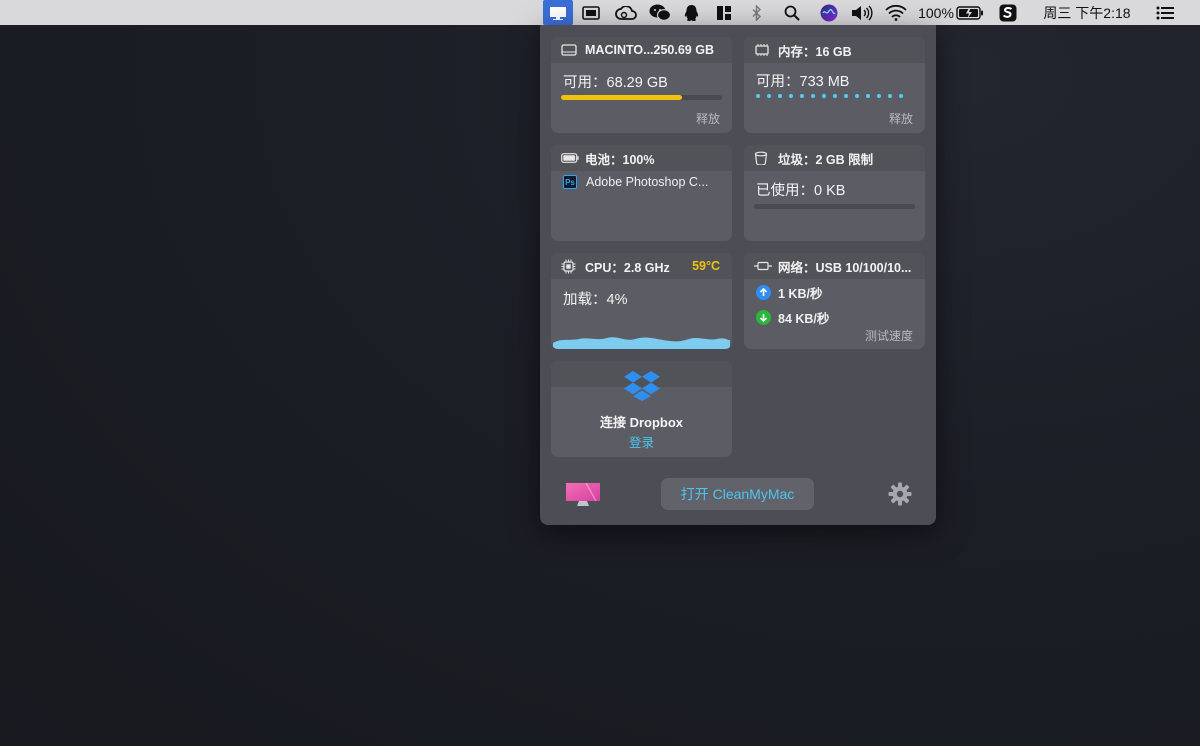  What do you see at coordinates (763, 266) in the screenshot?
I see `ethernet-icon` at bounding box center [763, 266].